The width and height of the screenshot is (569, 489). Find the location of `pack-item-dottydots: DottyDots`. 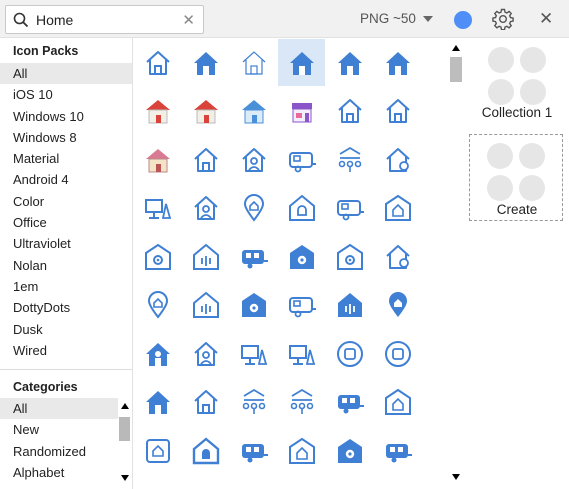

pack-item-dottydots: DottyDots is located at coordinates (66, 307).